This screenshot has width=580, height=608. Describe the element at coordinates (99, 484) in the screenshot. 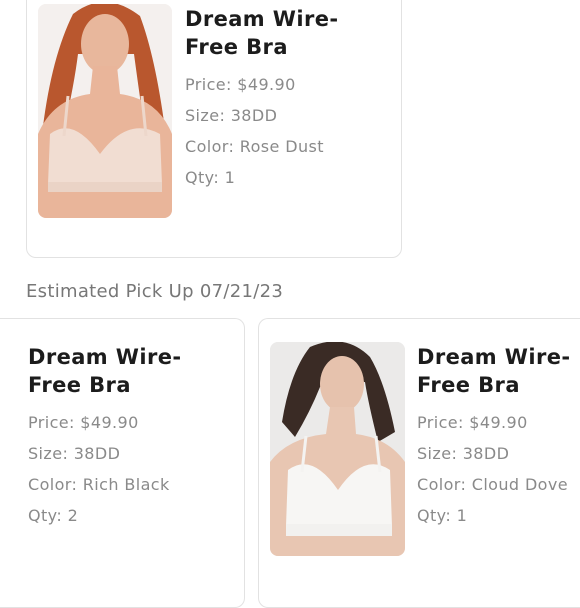

I see `product-color: Color: Rich Black` at that location.